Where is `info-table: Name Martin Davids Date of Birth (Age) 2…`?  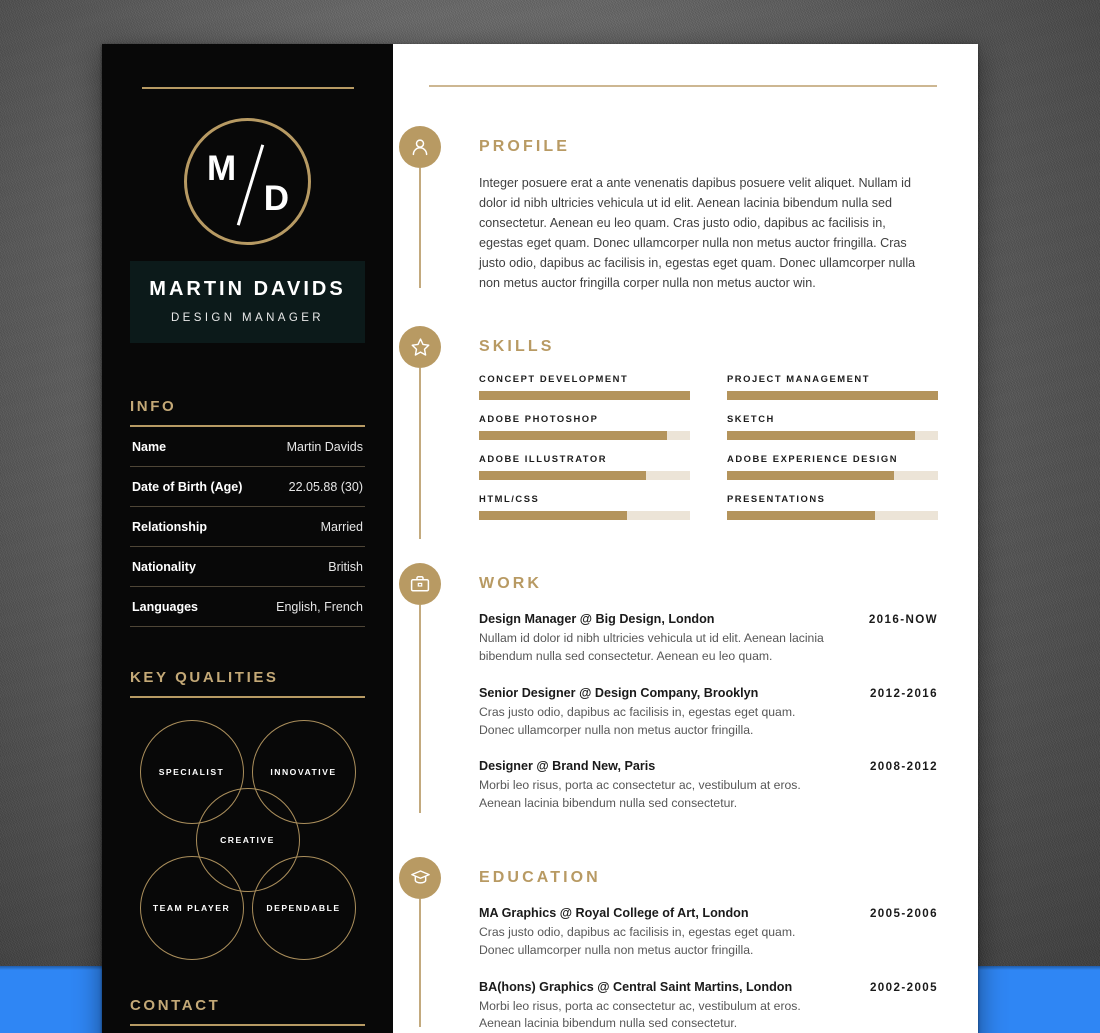 info-table: Name Martin Davids Date of Birth (Age) 2… is located at coordinates (247, 527).